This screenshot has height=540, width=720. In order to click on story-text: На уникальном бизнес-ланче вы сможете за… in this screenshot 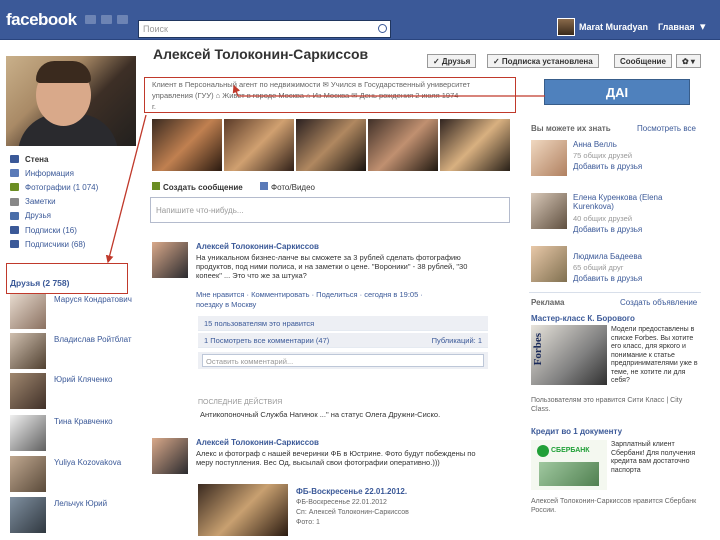, I will do `click(332, 266)`.